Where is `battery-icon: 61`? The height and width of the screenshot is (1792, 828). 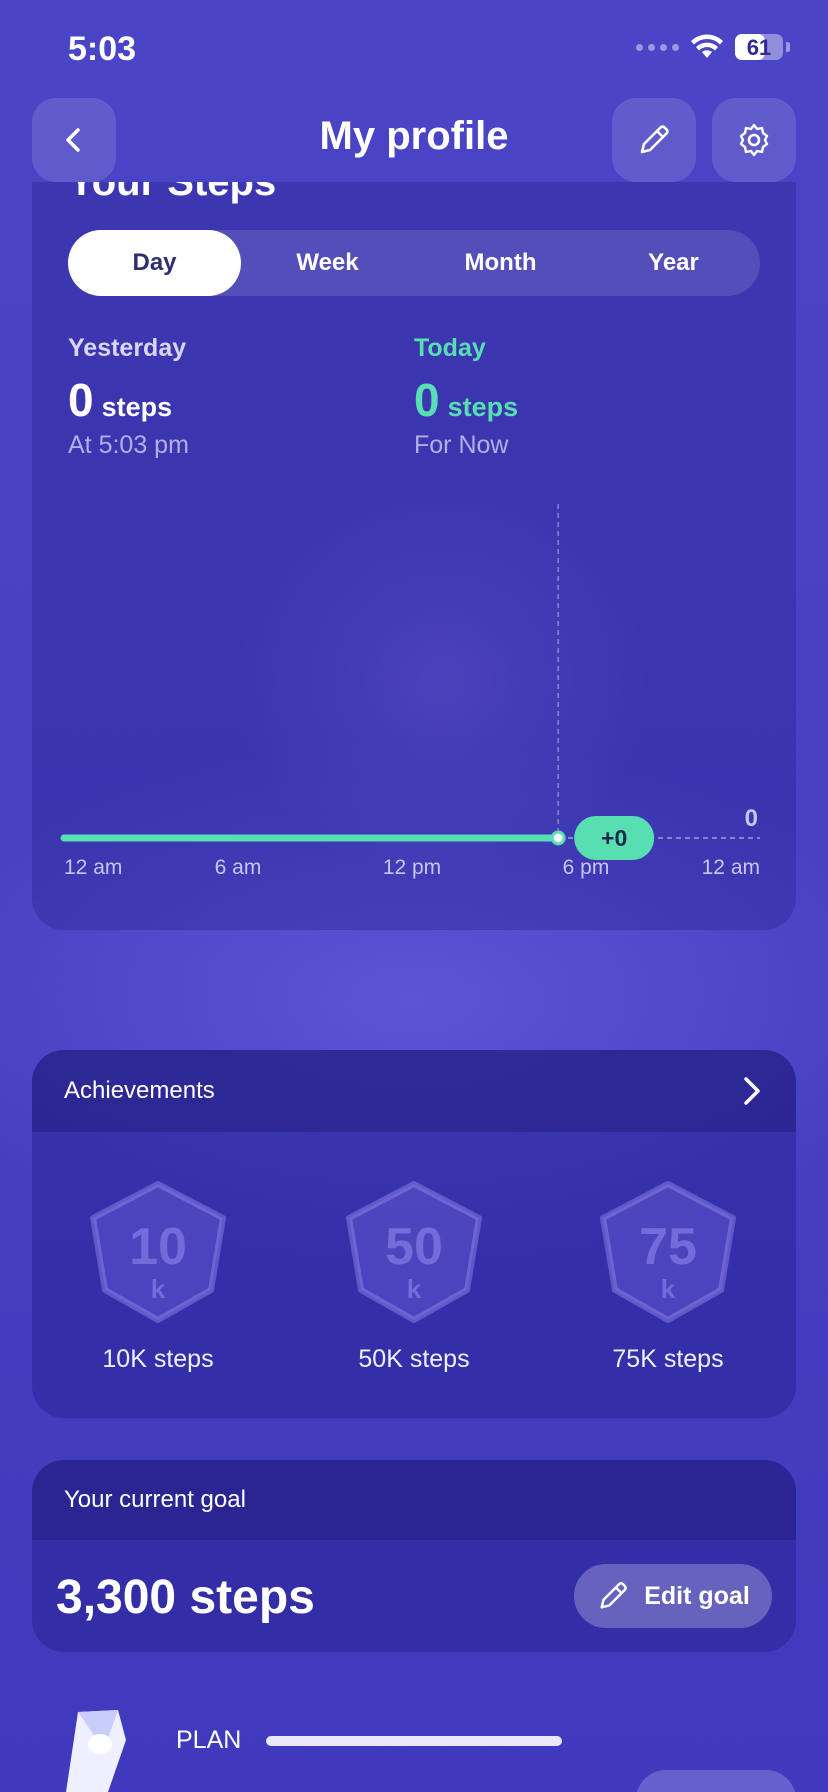 battery-icon: 61 is located at coordinates (759, 47).